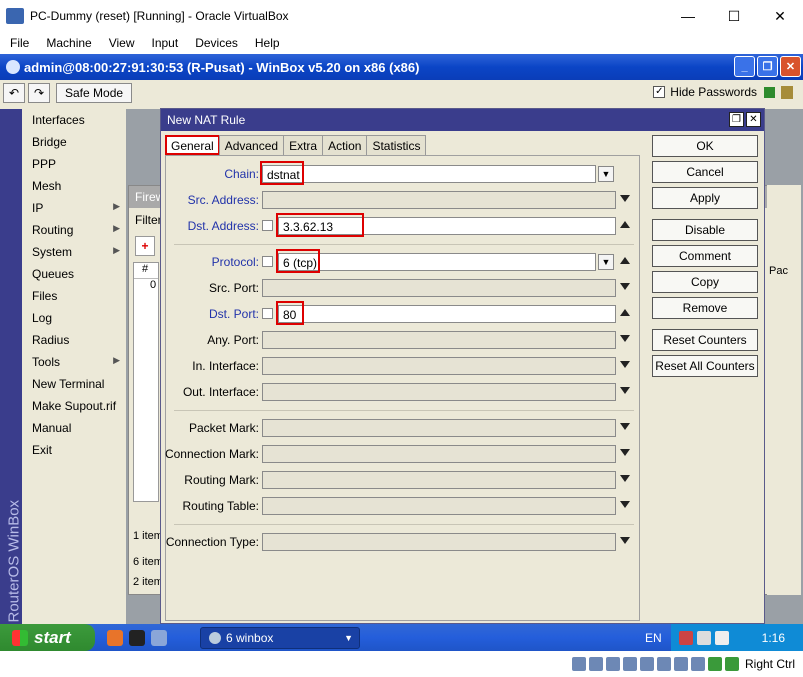  I want to click on display-icon, so click(680, 664).